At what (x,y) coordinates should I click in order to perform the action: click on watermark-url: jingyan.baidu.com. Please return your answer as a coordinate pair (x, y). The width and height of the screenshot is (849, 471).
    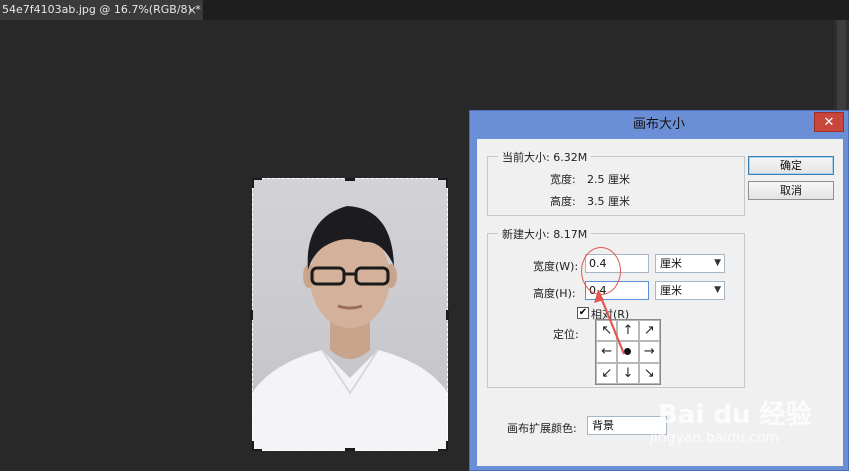
    Looking at the image, I should click on (715, 438).